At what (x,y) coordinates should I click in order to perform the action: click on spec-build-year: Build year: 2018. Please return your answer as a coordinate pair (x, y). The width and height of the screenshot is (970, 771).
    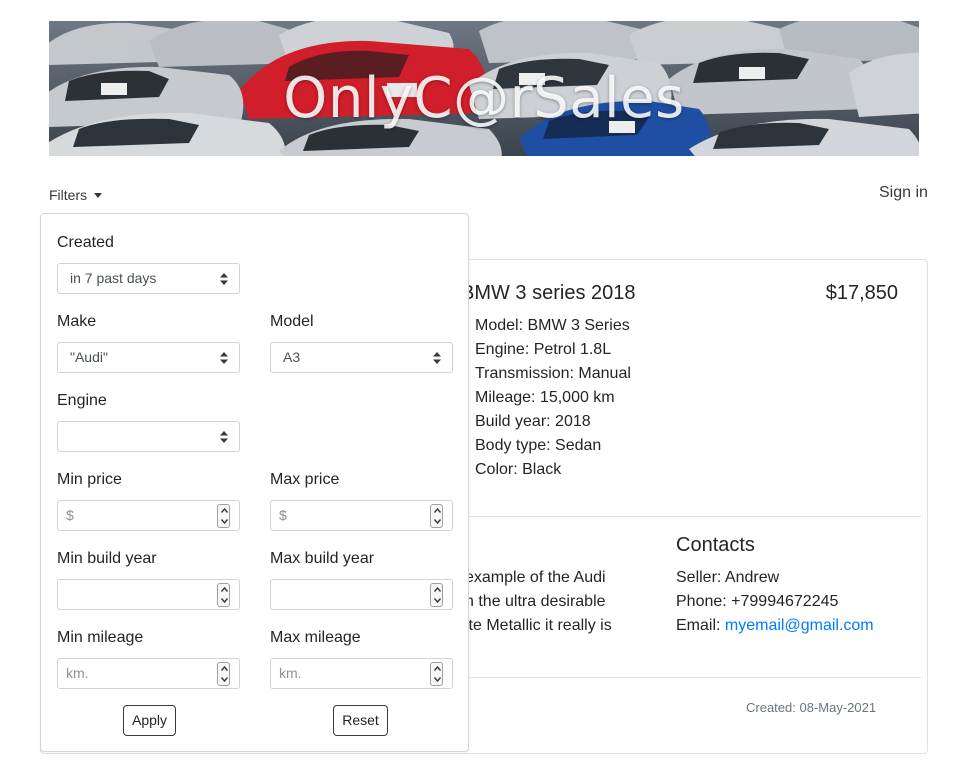
    Looking at the image, I should click on (533, 421).